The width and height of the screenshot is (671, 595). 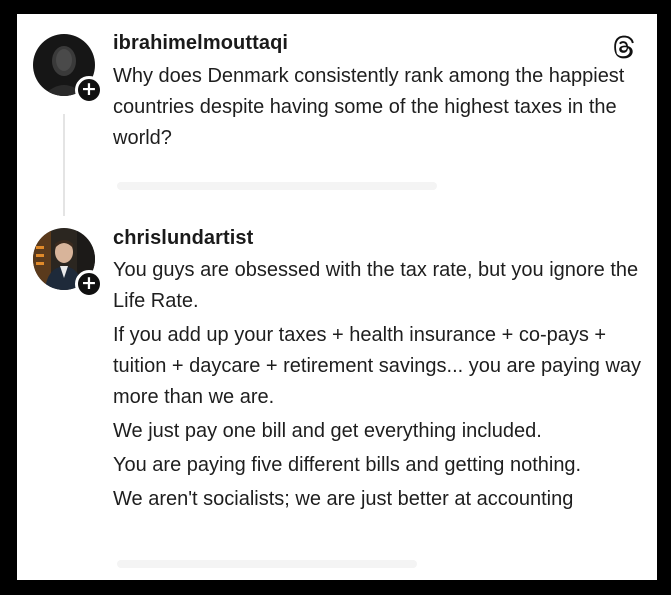 I want to click on threads-icon, so click(x=623, y=47).